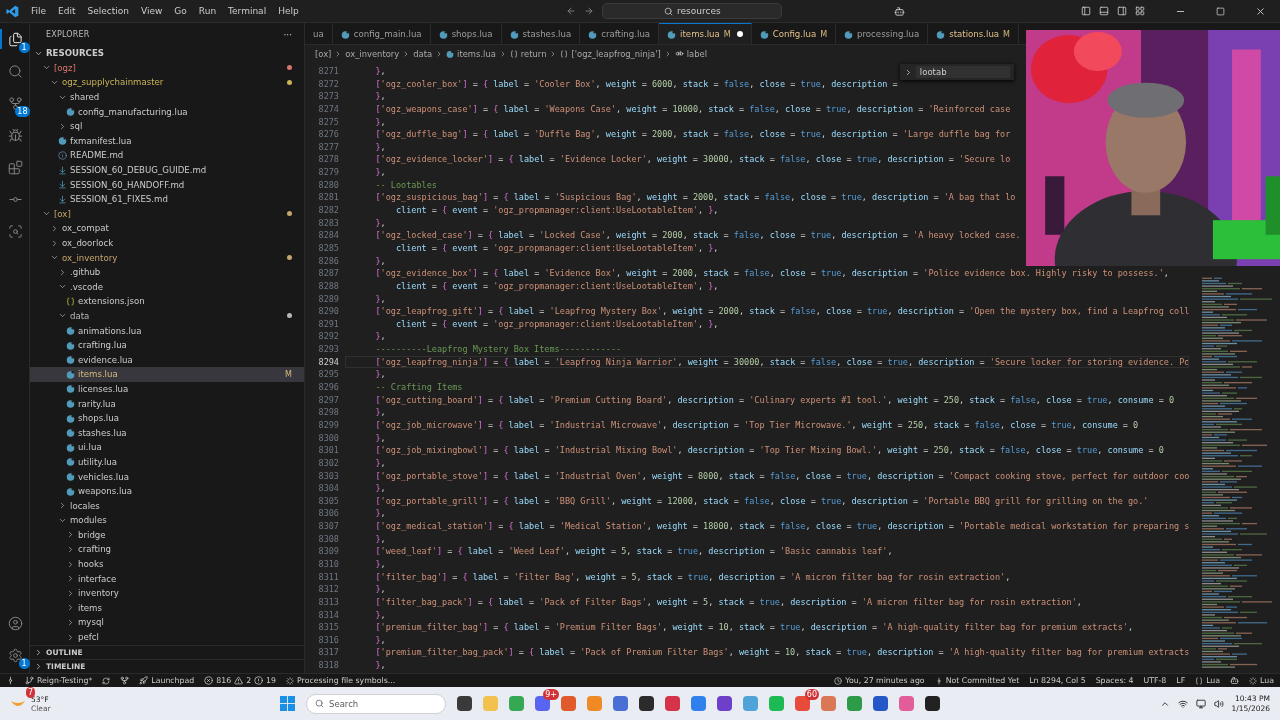  What do you see at coordinates (167, 505) in the screenshot?
I see `folder-item: locales` at bounding box center [167, 505].